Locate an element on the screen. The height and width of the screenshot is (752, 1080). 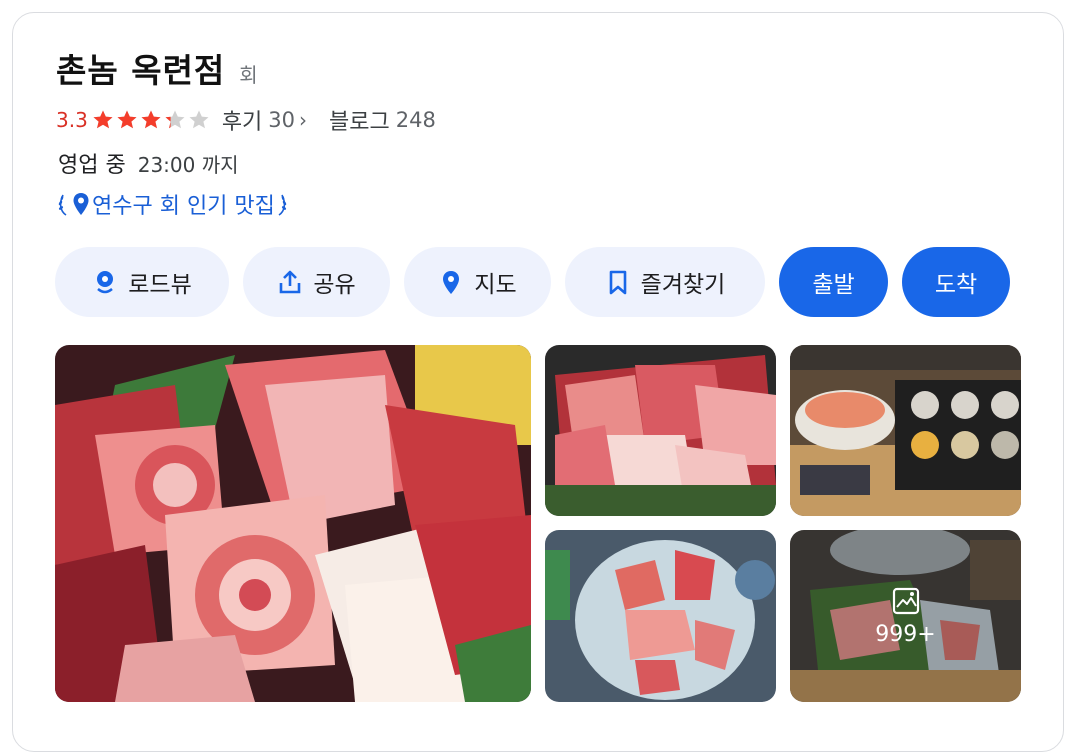
title-row: 촌놈 옥련점 회 is located at coordinates (157, 68).